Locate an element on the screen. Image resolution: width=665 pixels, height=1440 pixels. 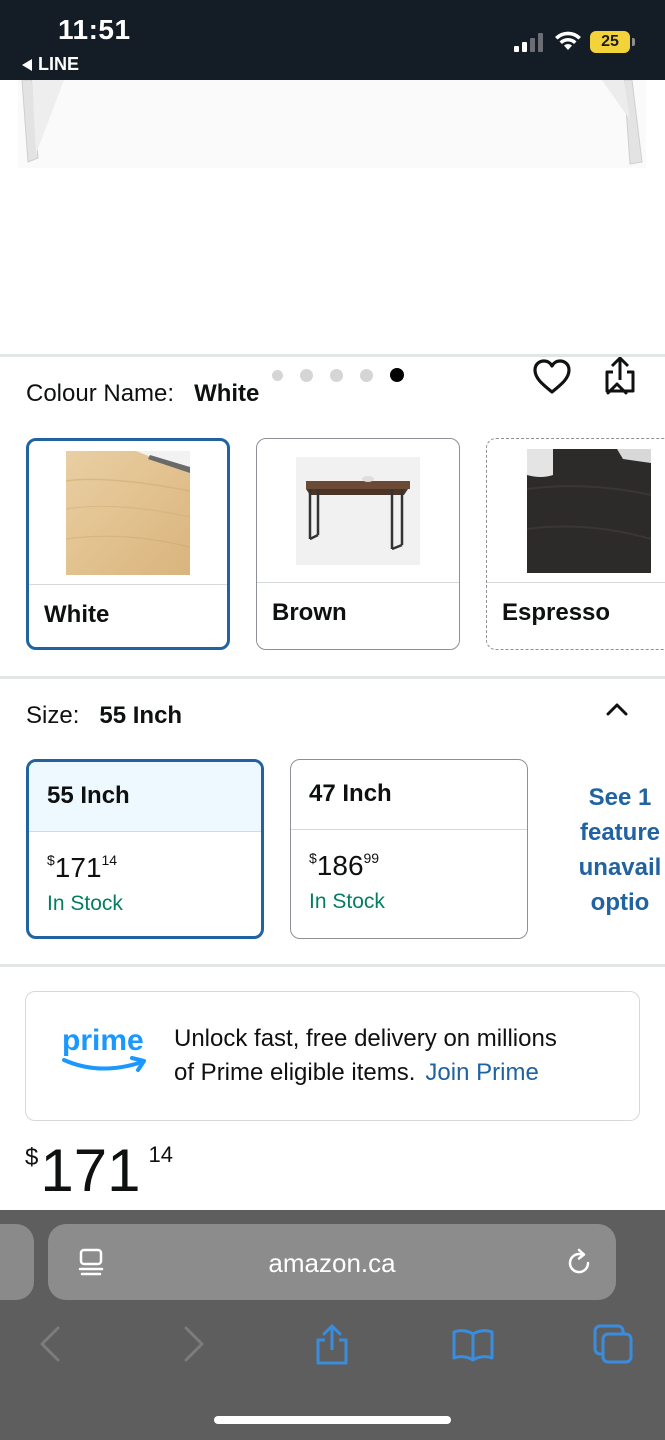
cellular-signal-icon is located at coordinates (530, 42).